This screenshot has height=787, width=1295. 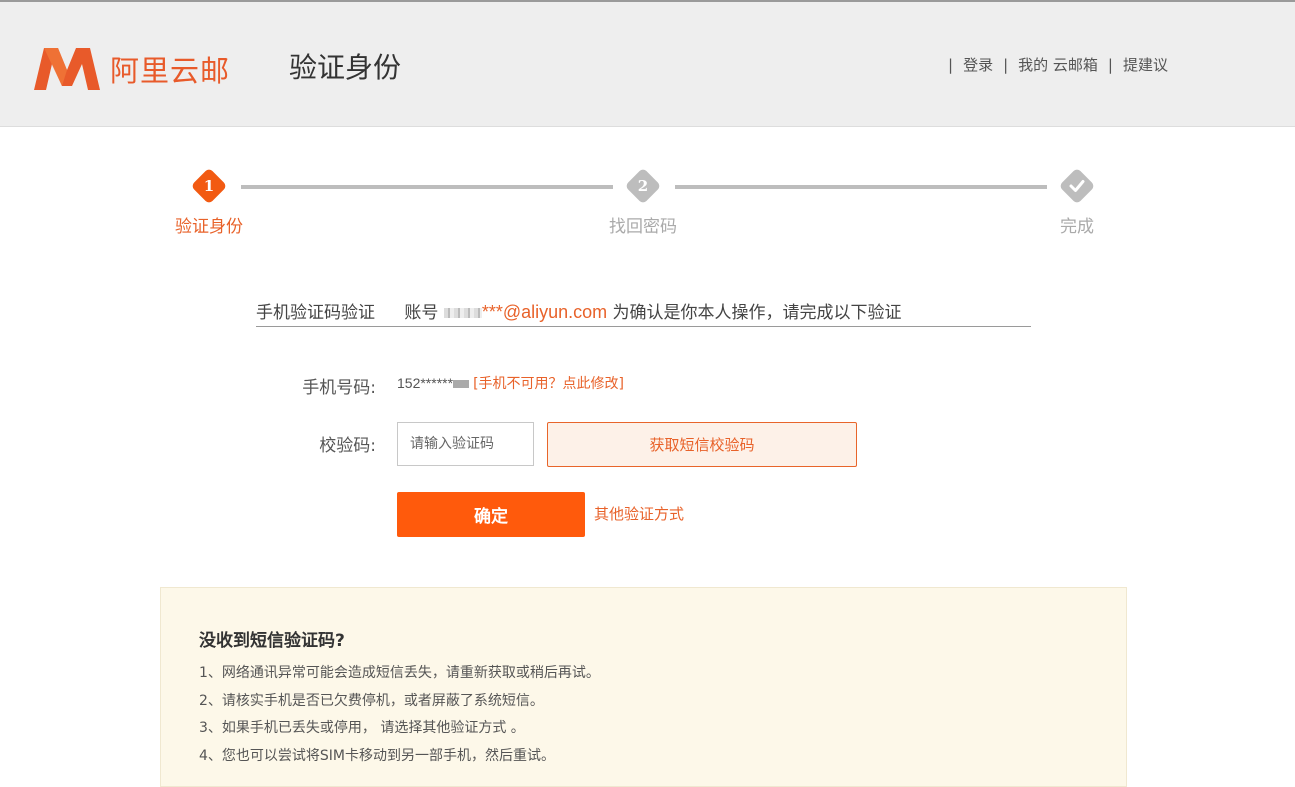 I want to click on progress-steps: 1 验证身份 2 找回密码 完成, so click(x=647, y=204).